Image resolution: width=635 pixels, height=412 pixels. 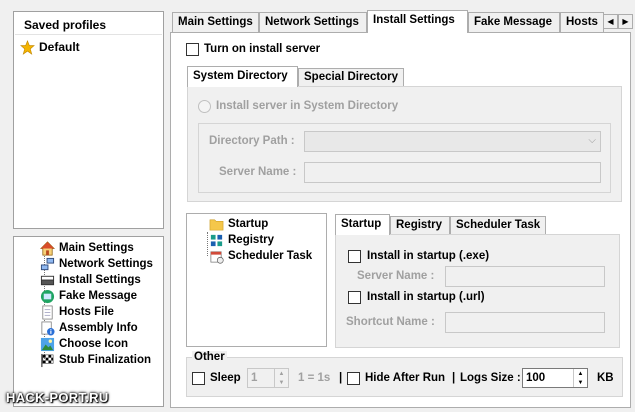 I want to click on nav-item-label: Install Settings, so click(x=100, y=280).